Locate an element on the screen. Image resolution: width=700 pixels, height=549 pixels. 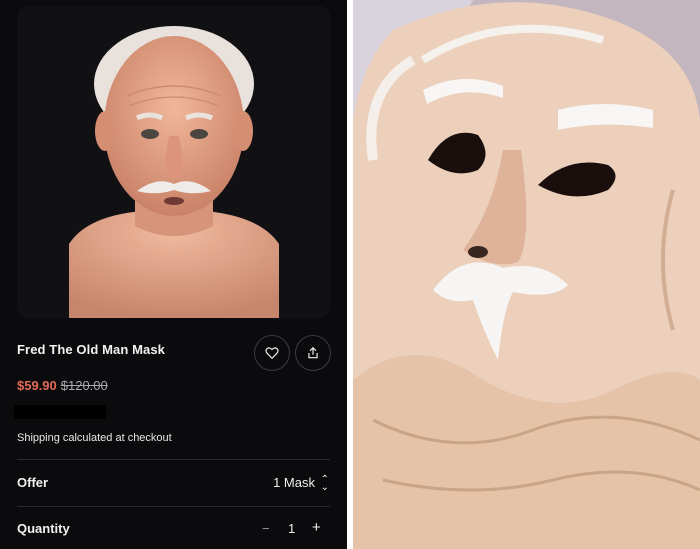
share-button is located at coordinates (313, 353).